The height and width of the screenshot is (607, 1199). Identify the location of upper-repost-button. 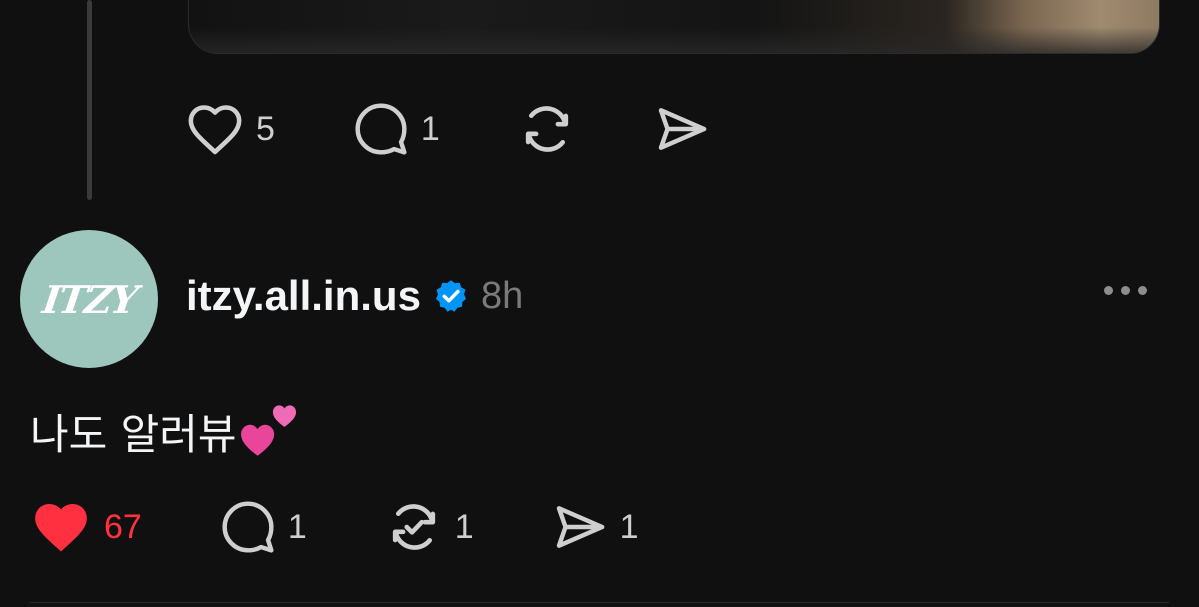
(547, 129).